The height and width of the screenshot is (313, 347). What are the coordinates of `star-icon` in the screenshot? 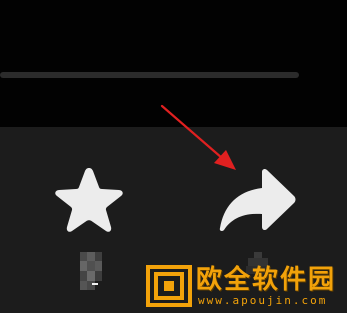 It's located at (89, 200).